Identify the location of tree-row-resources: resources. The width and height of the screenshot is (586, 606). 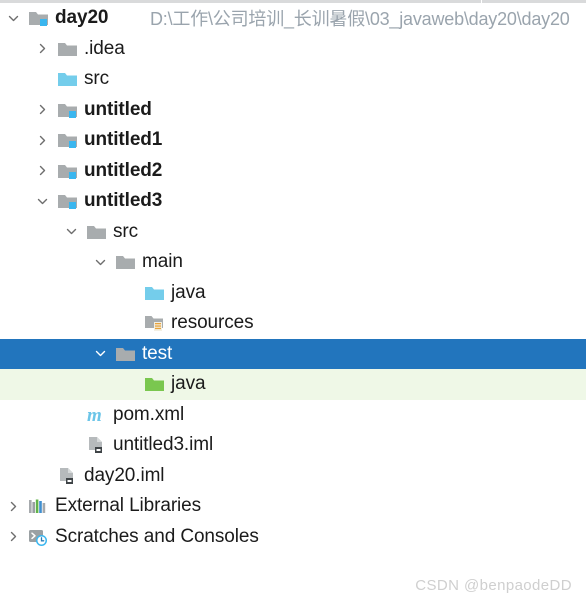
(293, 323).